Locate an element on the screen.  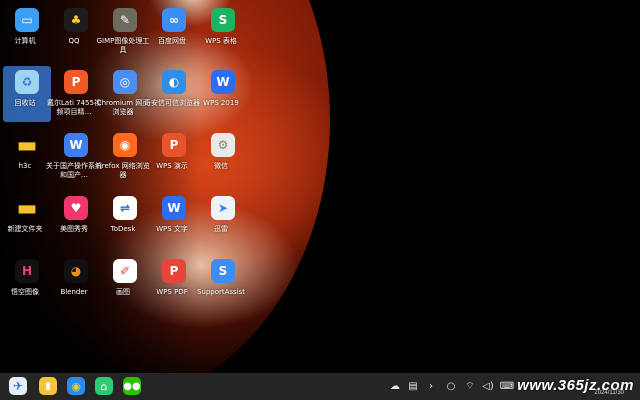
desktop-icon-meitu: ♥ 美图秀秀 is located at coordinates (76, 215).